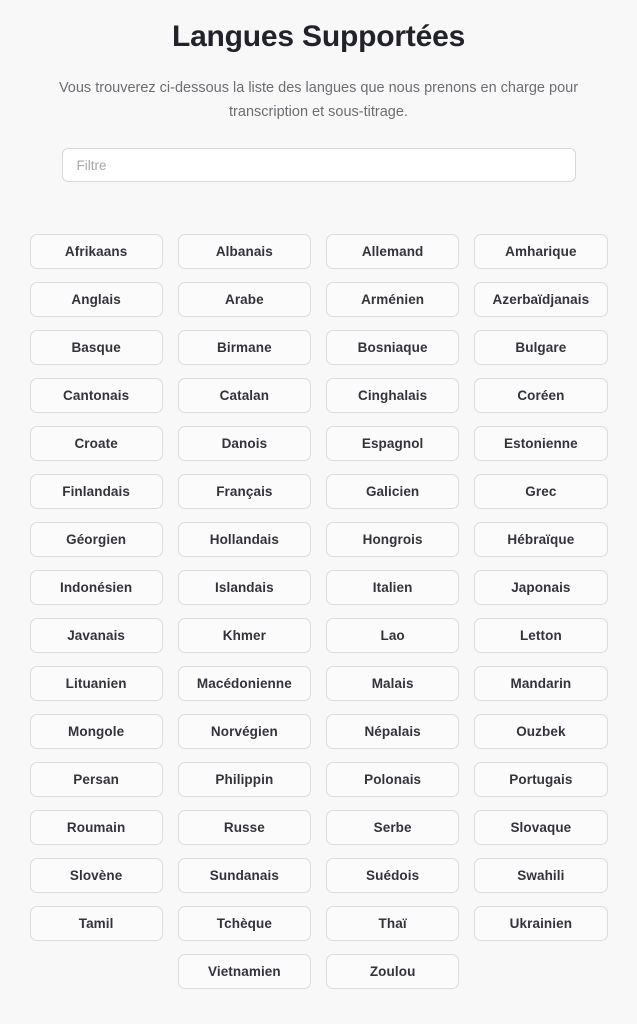 This screenshot has width=637, height=1024. Describe the element at coordinates (393, 587) in the screenshot. I see `language-chip: Italien` at that location.